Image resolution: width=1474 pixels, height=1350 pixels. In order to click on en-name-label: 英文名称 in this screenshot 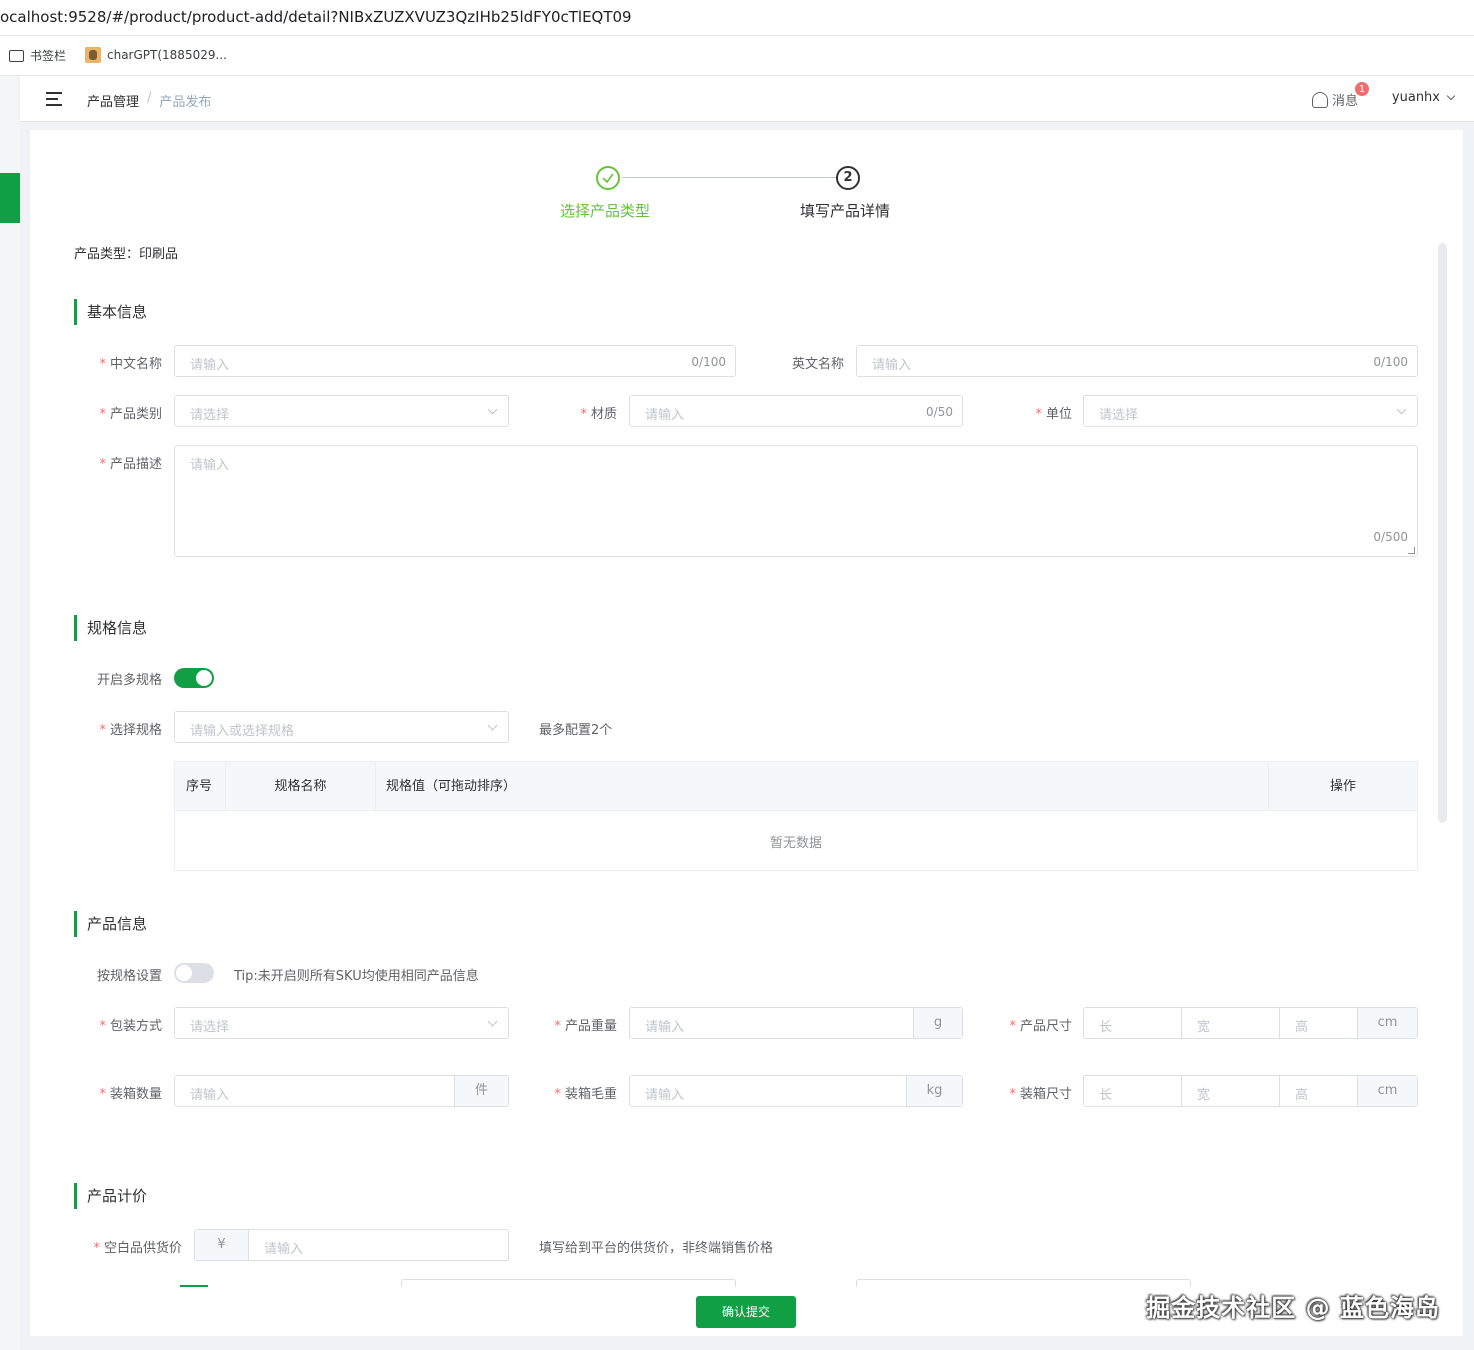, I will do `click(817, 364)`.